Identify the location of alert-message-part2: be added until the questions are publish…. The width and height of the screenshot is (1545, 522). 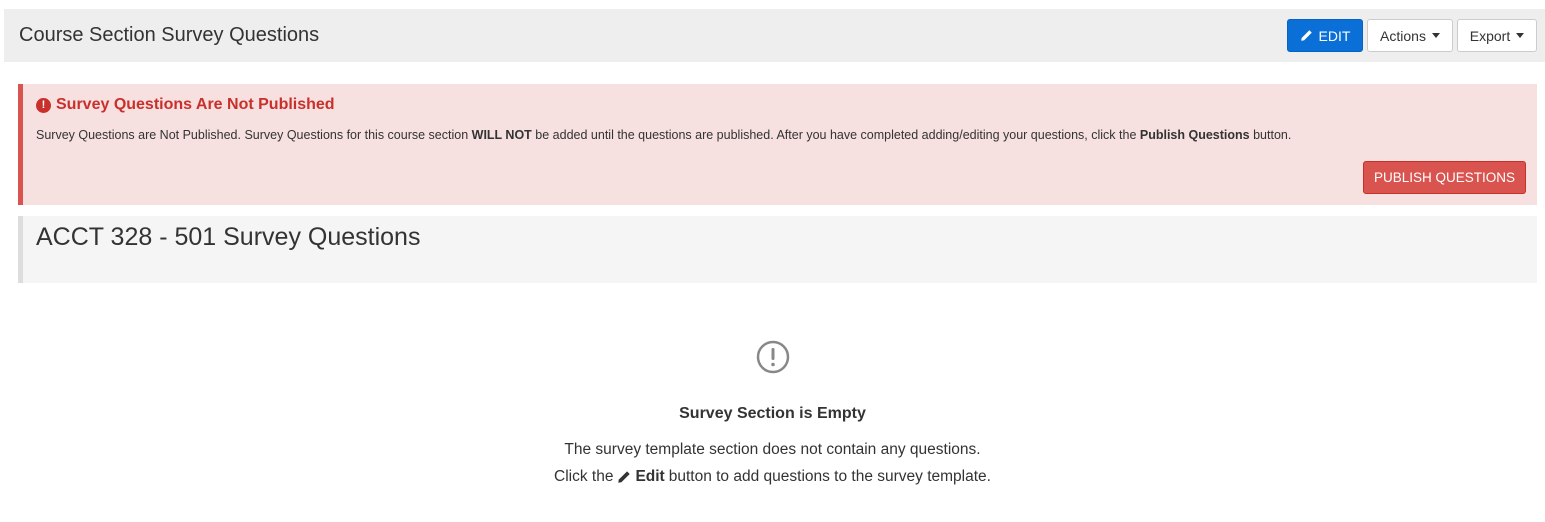
(835, 135).